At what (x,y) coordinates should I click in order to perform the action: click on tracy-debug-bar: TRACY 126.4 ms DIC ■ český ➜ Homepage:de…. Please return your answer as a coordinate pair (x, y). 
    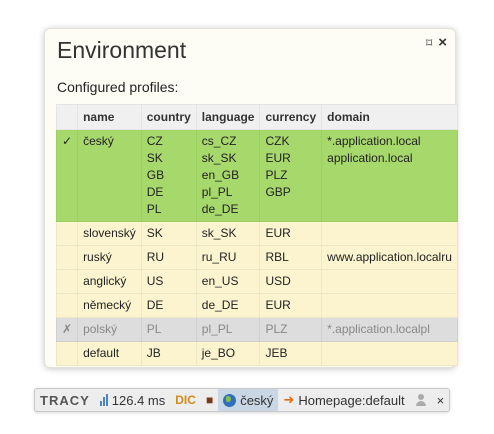
    Looking at the image, I should click on (242, 400).